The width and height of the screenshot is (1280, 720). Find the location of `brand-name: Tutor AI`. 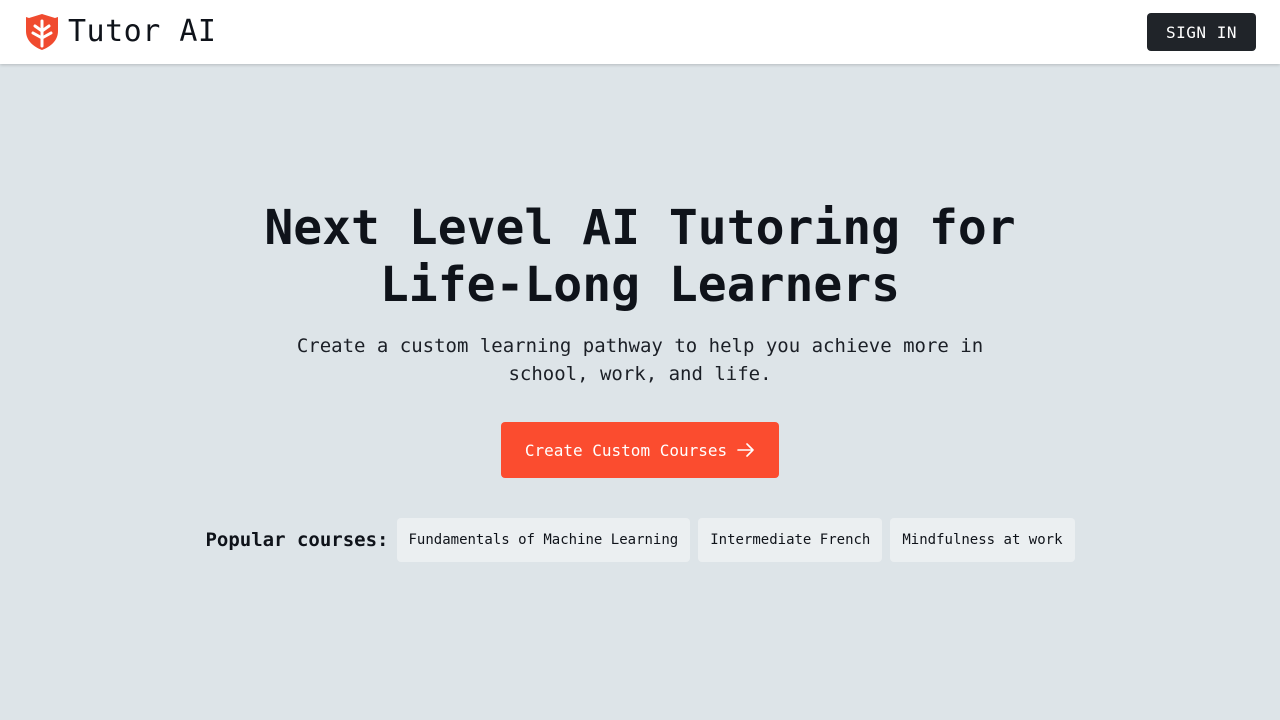

brand-name: Tutor AI is located at coordinates (142, 31).